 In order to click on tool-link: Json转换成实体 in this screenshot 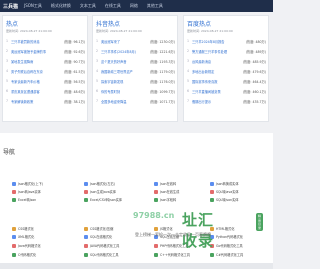, I will do `click(224, 183)`.